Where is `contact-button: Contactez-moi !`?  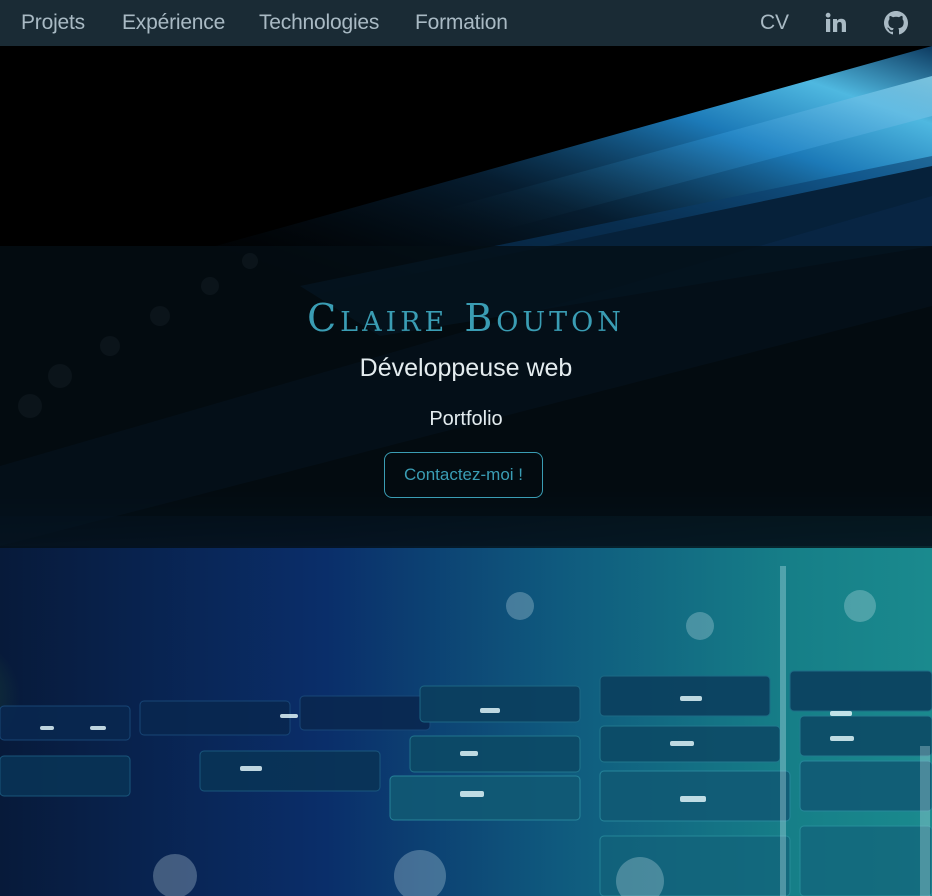
contact-button: Contactez-moi ! is located at coordinates (463, 475).